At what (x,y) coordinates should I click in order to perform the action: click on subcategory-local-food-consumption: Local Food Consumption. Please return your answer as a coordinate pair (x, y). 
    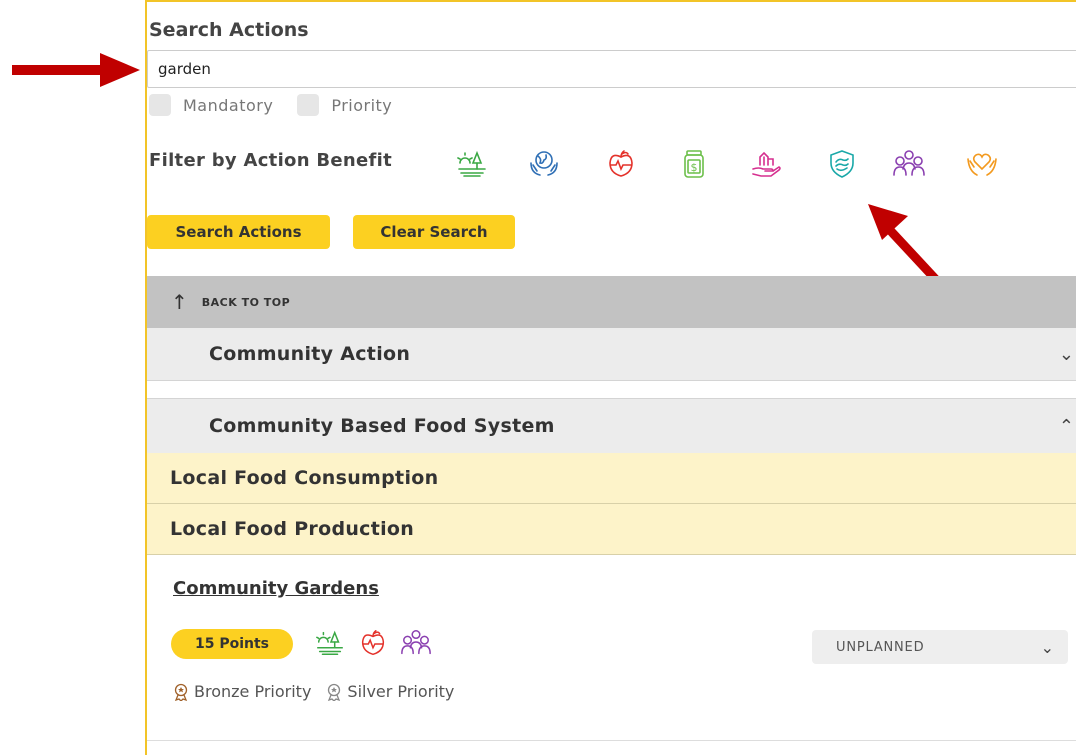
    Looking at the image, I should click on (611, 478).